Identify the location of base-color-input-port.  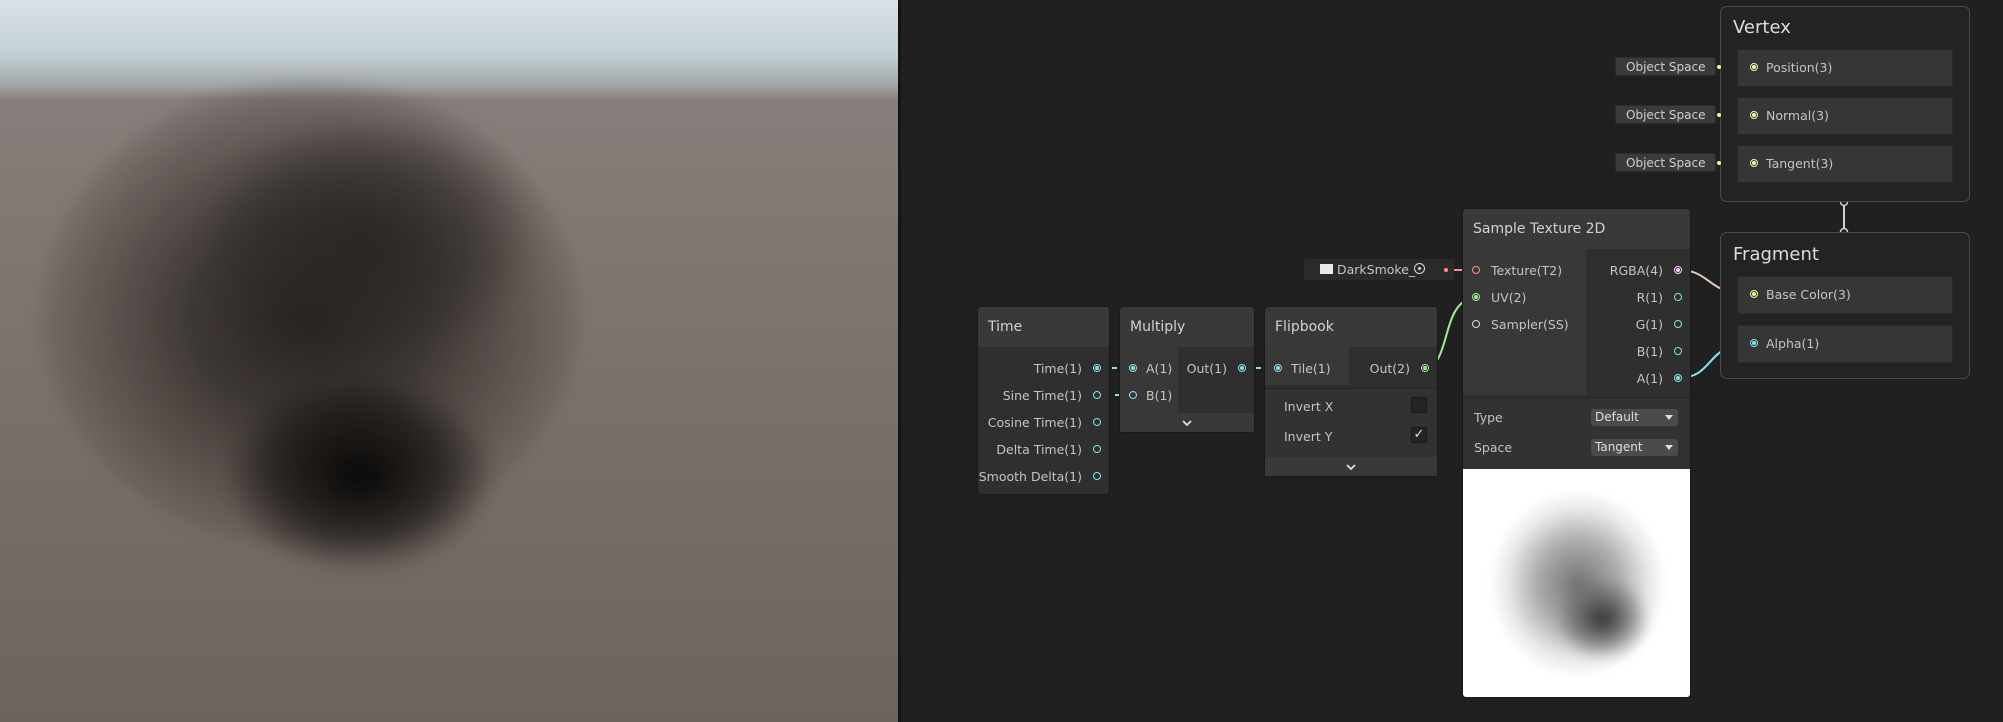
(1754, 294).